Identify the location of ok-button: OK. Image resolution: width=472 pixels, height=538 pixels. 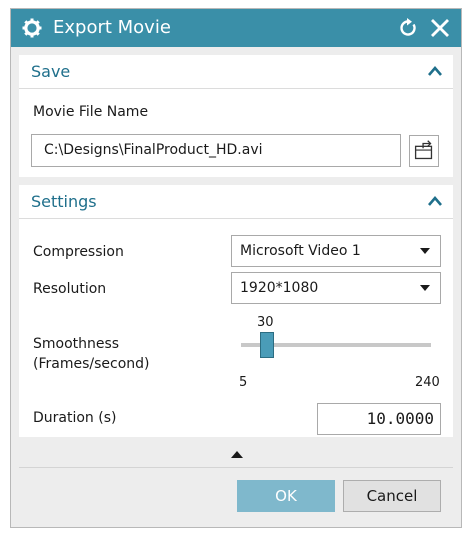
(286, 496).